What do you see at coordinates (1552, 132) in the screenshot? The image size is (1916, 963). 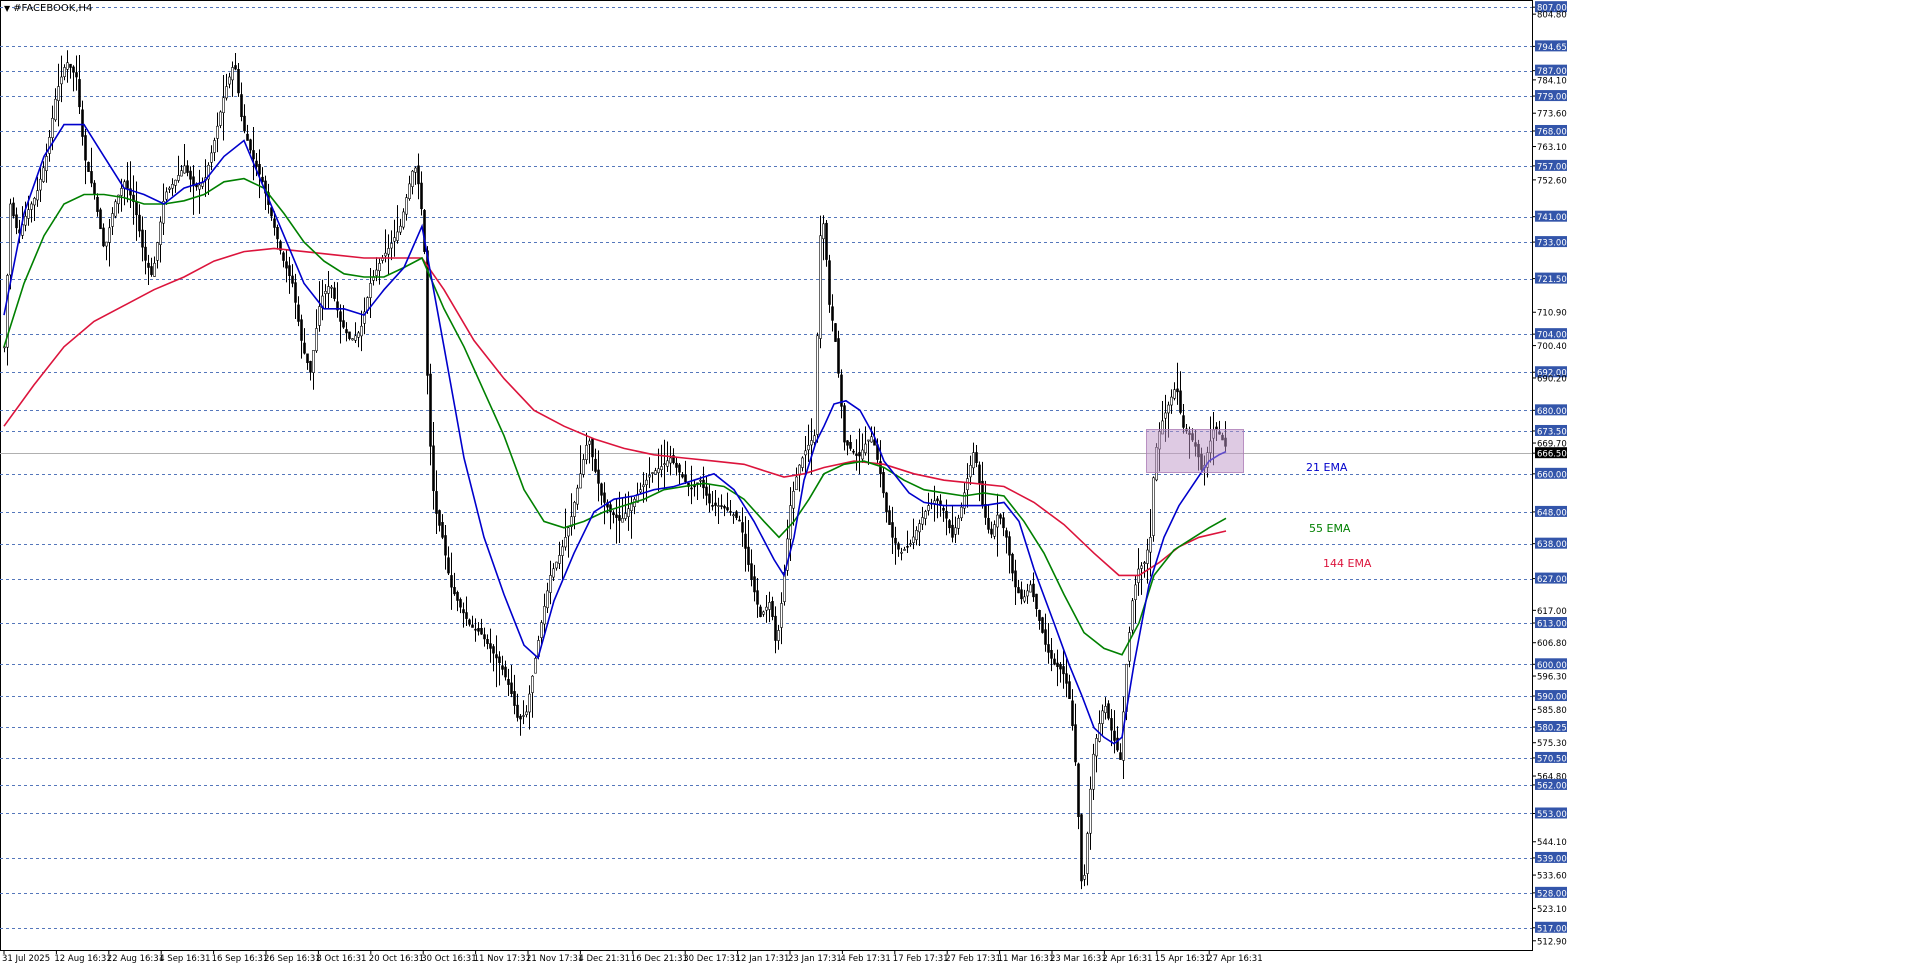 I see `y-tick-label: 768.00` at bounding box center [1552, 132].